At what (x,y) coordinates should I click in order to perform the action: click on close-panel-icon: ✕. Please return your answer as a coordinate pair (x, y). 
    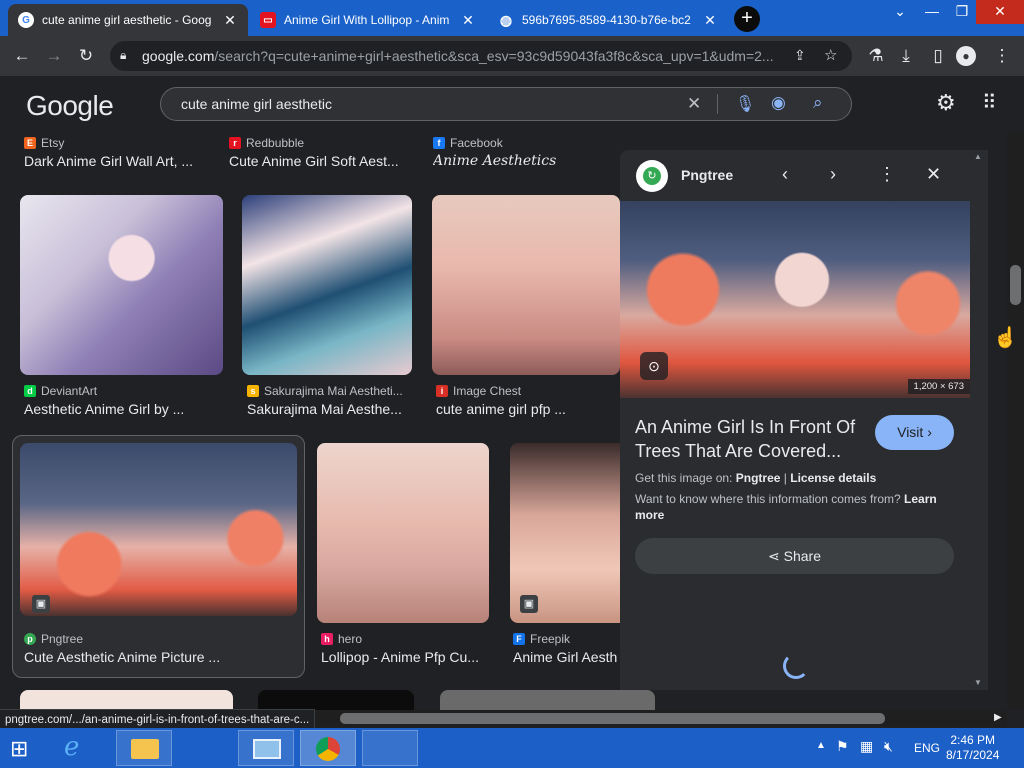
    Looking at the image, I should click on (933, 174).